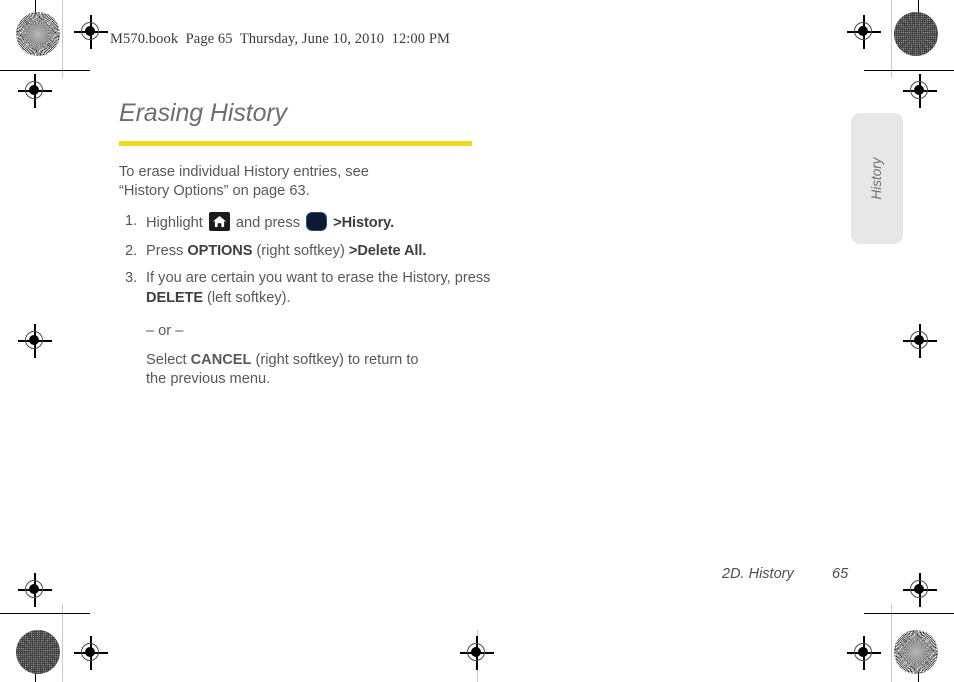 The image size is (954, 682). Describe the element at coordinates (165, 250) in the screenshot. I see `step-text: Press` at that location.